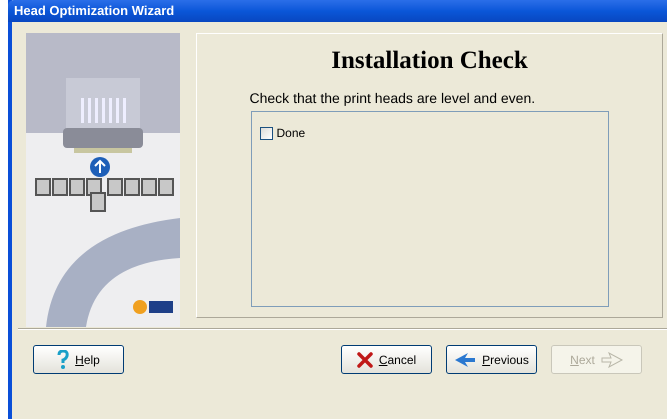 The width and height of the screenshot is (667, 419). I want to click on checkbox, so click(266, 133).